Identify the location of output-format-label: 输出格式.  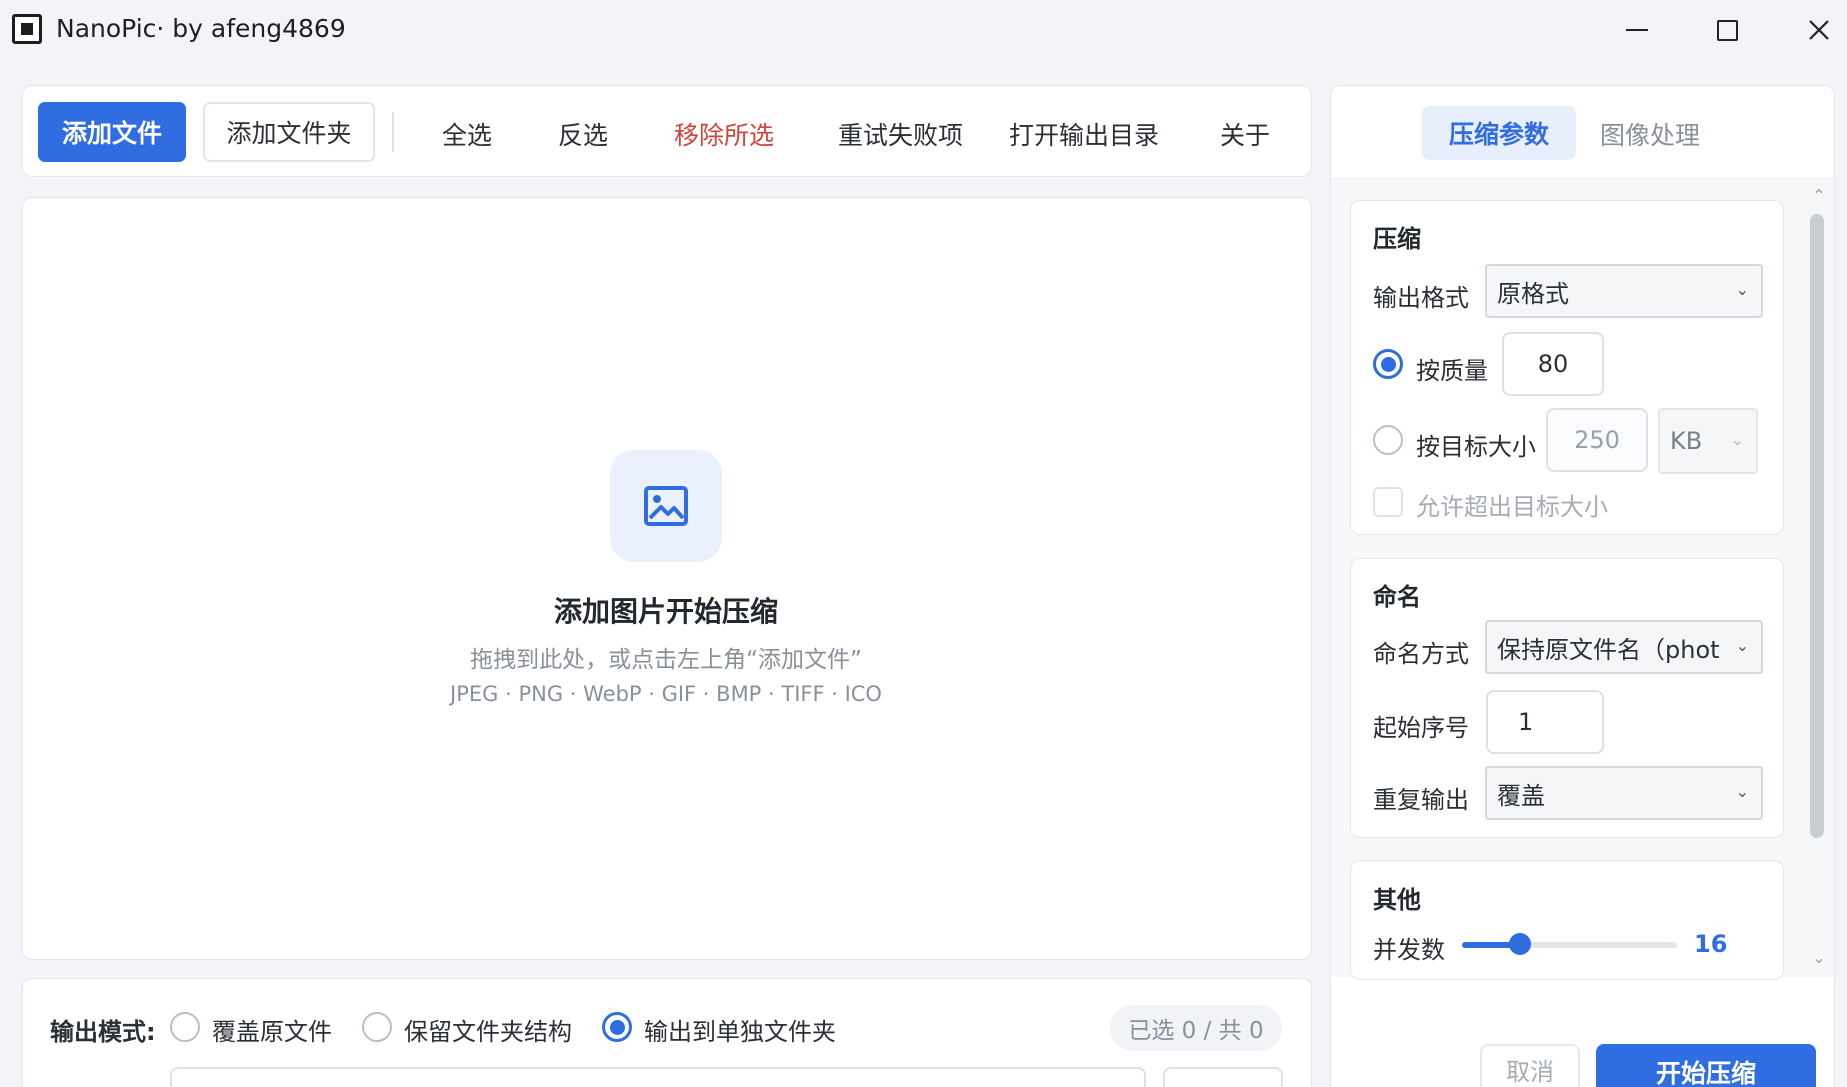
(1421, 298).